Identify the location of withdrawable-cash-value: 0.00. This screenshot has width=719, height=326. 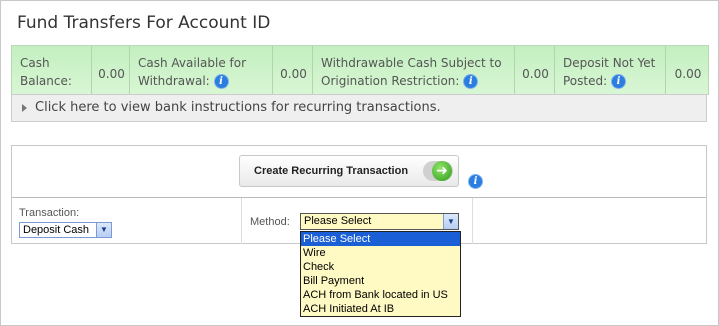
(535, 70).